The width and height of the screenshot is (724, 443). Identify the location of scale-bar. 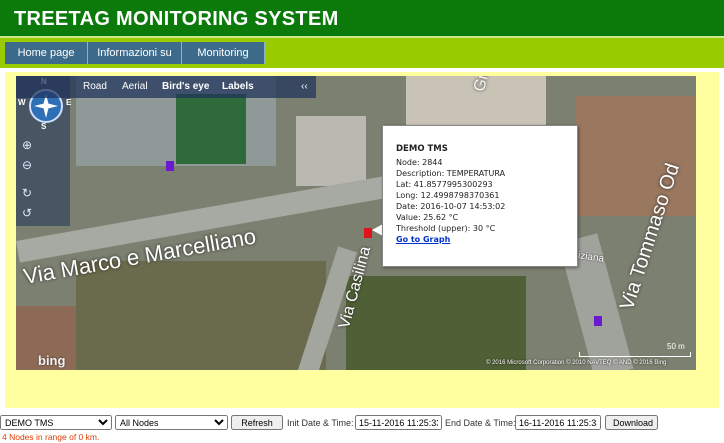
(635, 354).